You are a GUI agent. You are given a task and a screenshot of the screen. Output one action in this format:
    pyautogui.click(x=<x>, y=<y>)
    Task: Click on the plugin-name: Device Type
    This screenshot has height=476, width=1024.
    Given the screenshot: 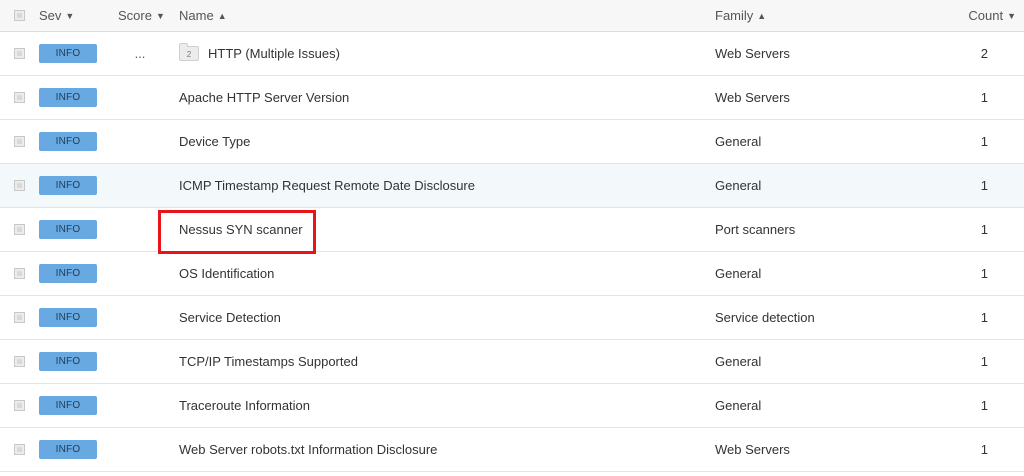 What is the action you would take?
    pyautogui.click(x=214, y=141)
    